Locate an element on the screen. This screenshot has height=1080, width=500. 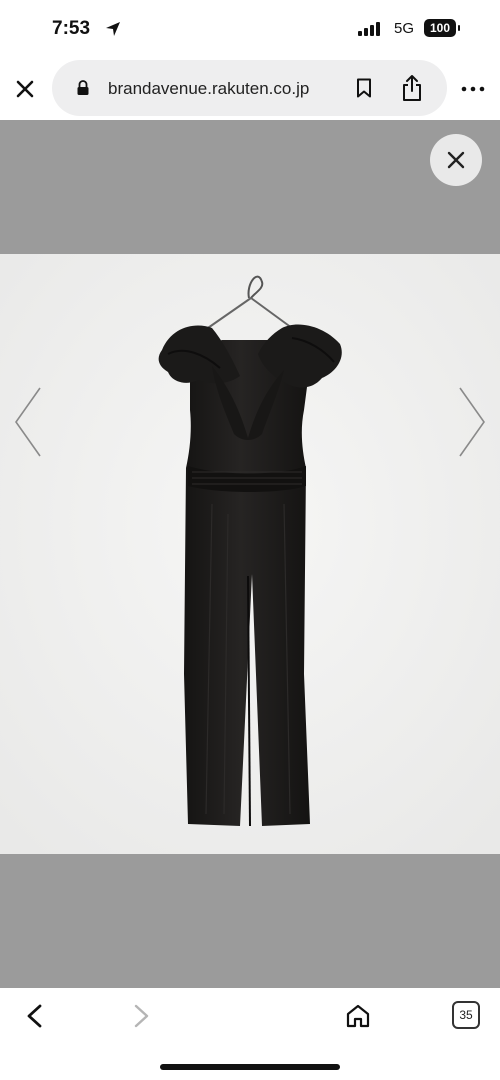
location-arrow-icon is located at coordinates (113, 29).